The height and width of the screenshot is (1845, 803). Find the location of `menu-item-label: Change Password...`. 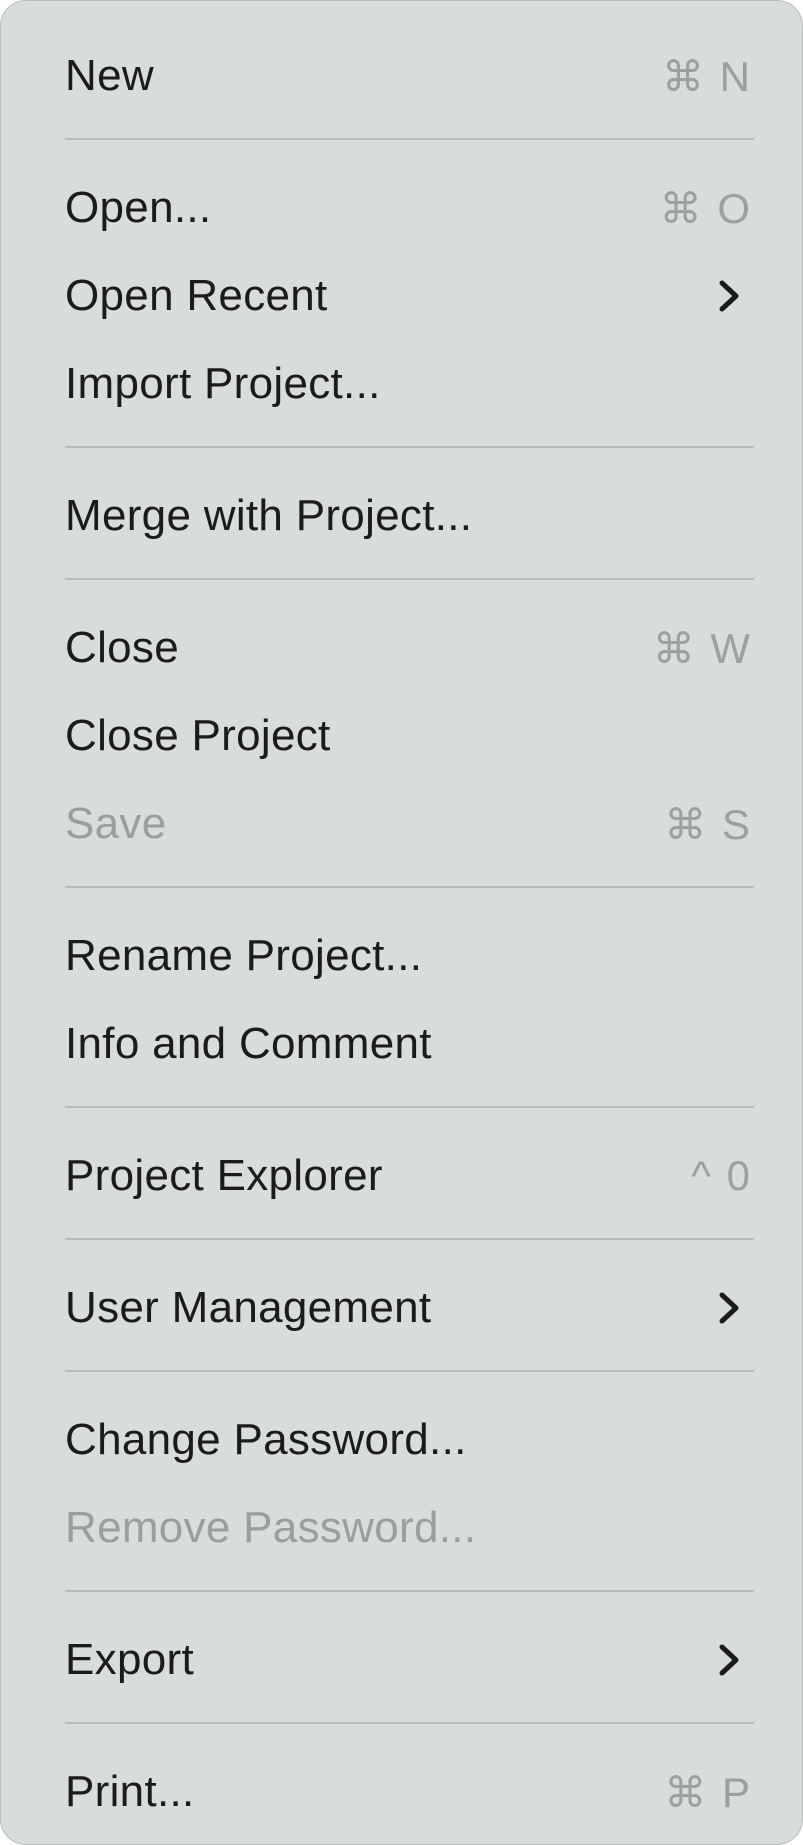

menu-item-label: Change Password... is located at coordinates (266, 1439).